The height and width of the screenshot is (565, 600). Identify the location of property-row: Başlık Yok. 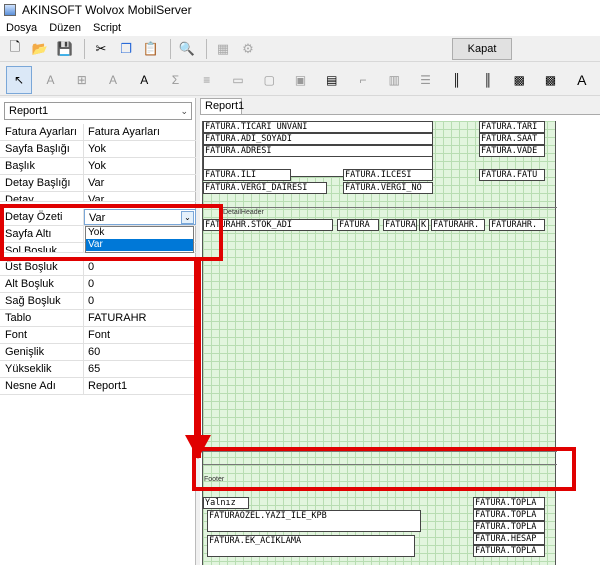
(98, 166).